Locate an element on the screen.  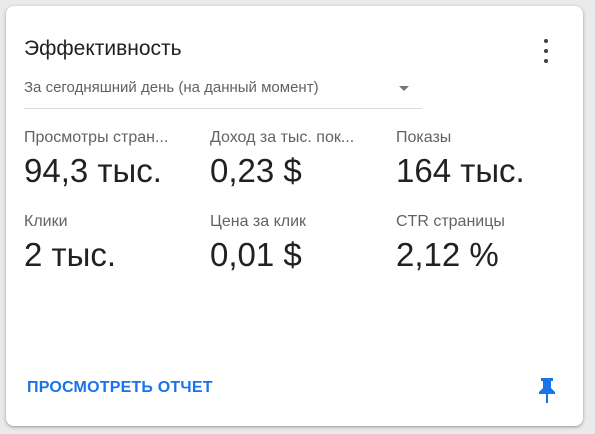
metric-value: 0,01 $ is located at coordinates (256, 254).